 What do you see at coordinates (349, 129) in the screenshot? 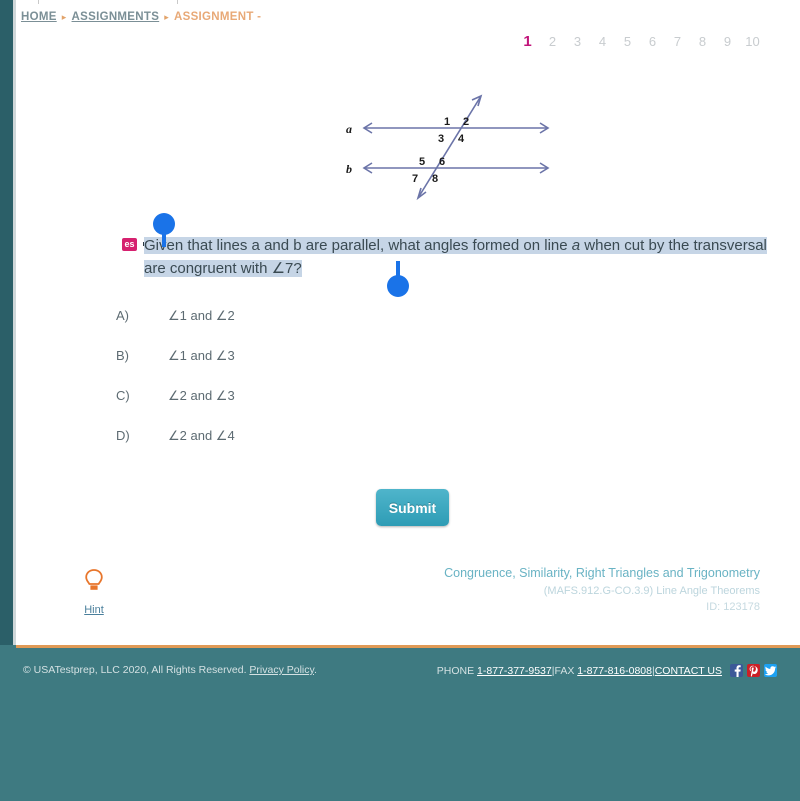
I see `svg-text: a` at bounding box center [349, 129].